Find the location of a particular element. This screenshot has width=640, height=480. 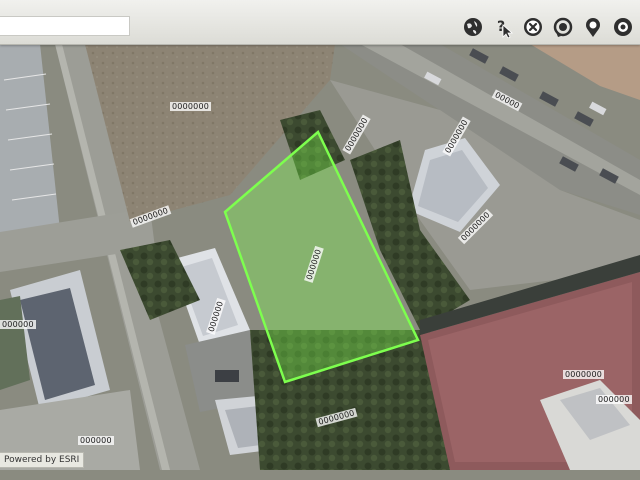

settings-icon is located at coordinates (623, 27).